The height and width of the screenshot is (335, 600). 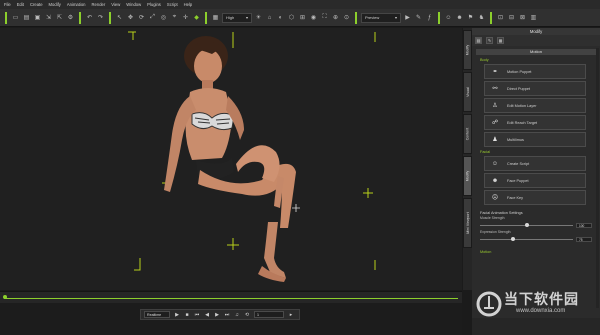 What do you see at coordinates (448, 17) in the screenshot?
I see `character-icon: ☺` at bounding box center [448, 17].